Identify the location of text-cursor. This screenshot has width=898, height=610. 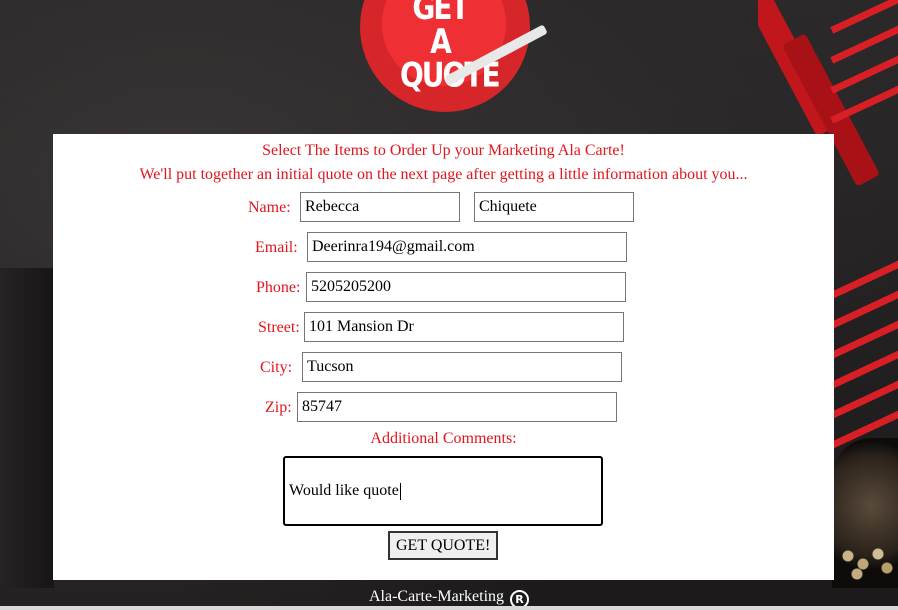
(400, 491).